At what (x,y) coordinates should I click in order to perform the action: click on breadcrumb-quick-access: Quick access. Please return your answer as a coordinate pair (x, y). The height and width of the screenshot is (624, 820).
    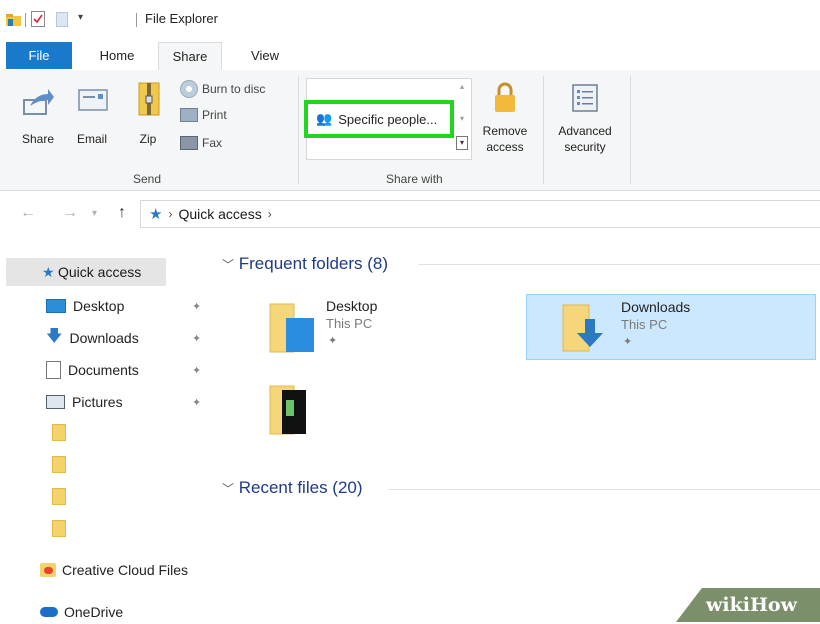
    Looking at the image, I should click on (219, 214).